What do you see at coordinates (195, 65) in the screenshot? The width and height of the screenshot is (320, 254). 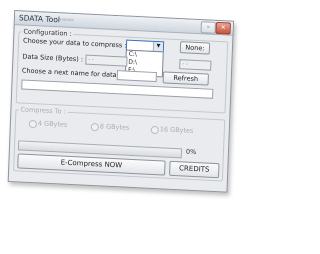 I see `data-size-field-secondary: - -` at bounding box center [195, 65].